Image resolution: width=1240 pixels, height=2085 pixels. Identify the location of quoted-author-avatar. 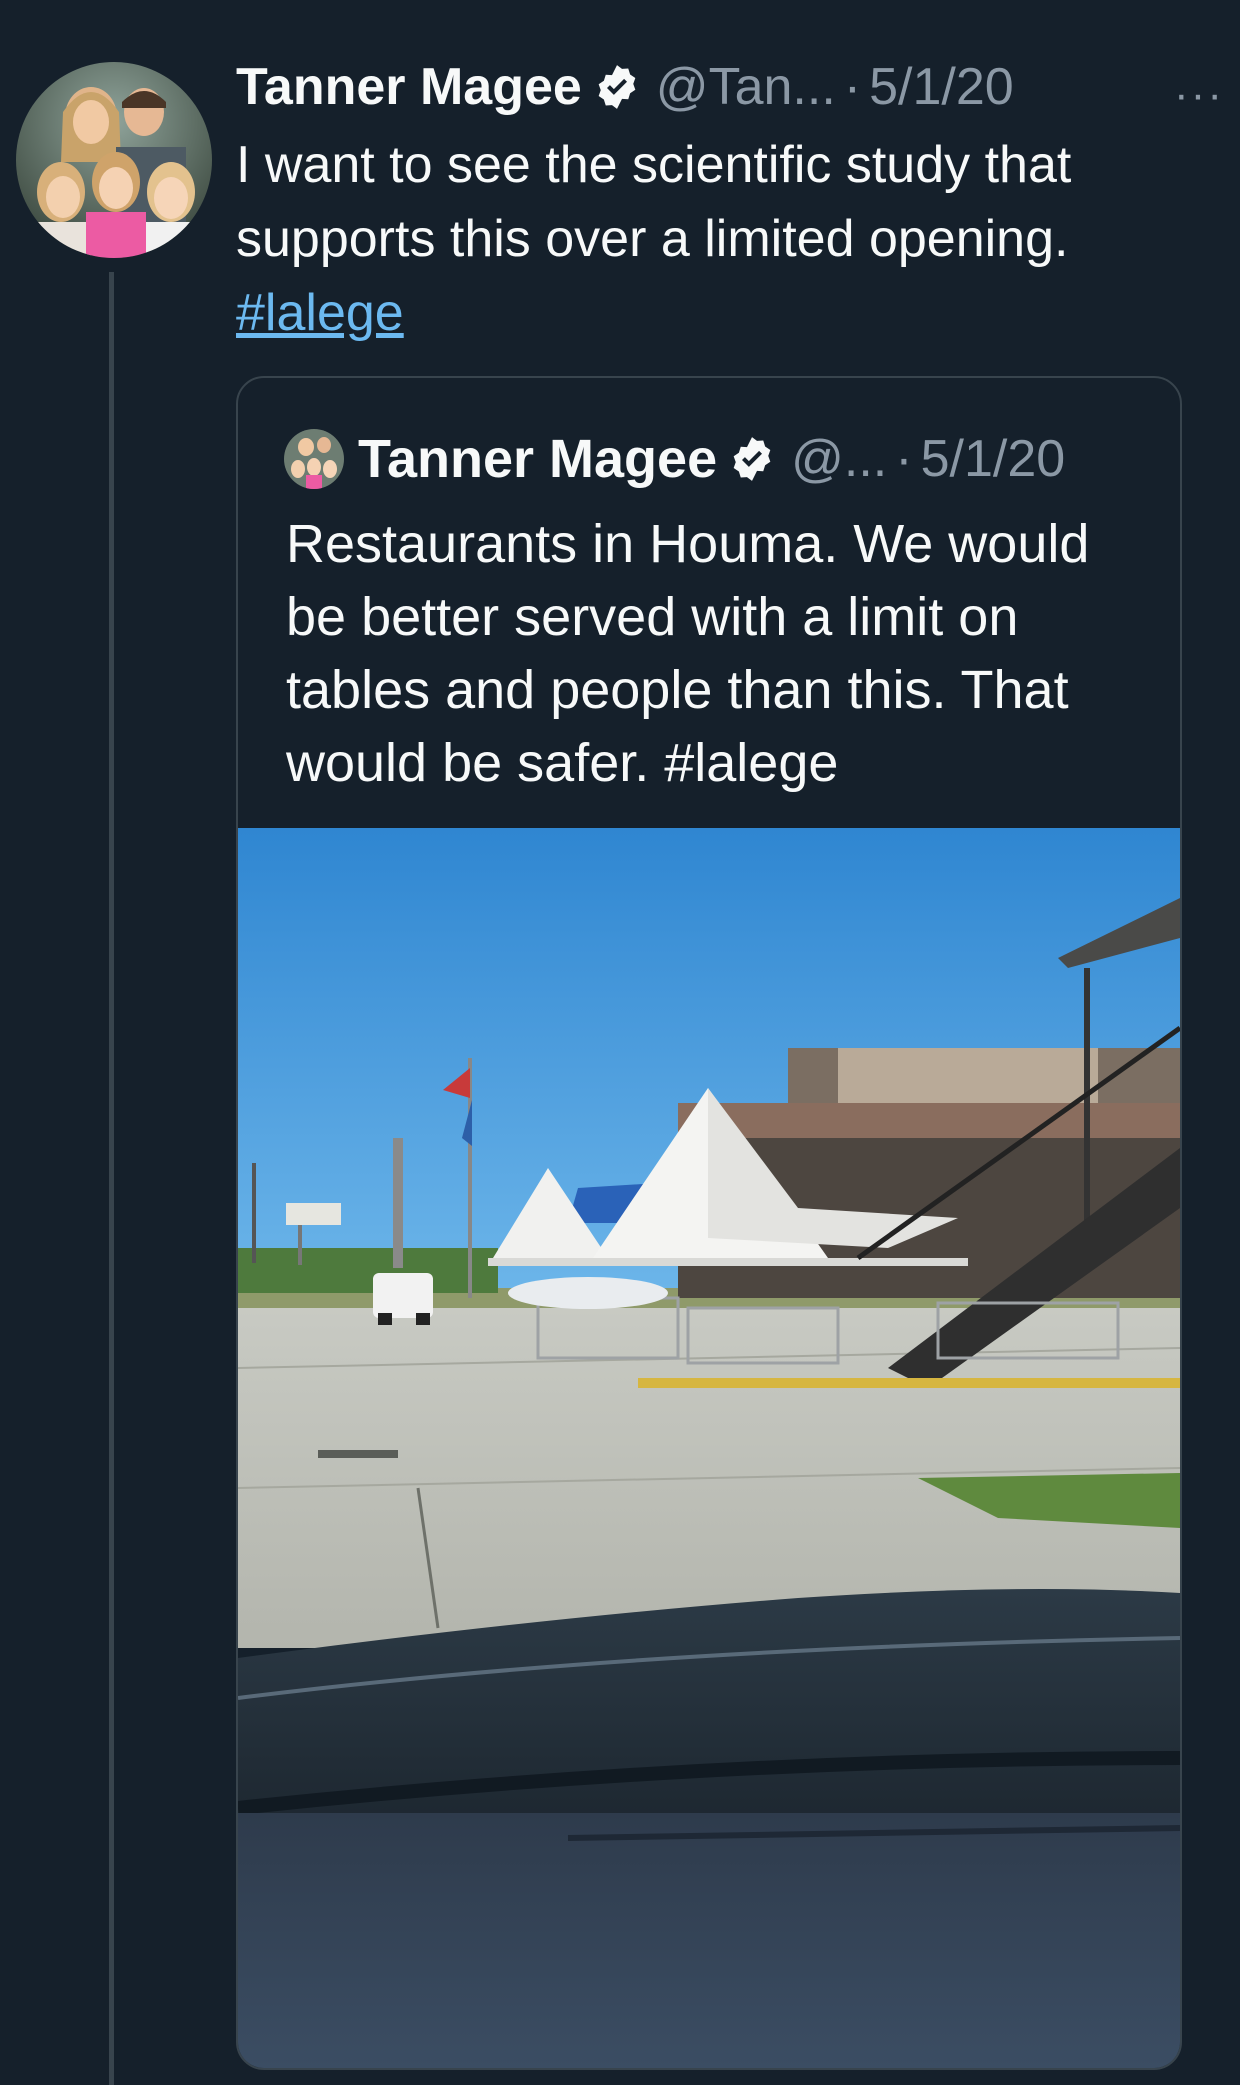
(314, 459).